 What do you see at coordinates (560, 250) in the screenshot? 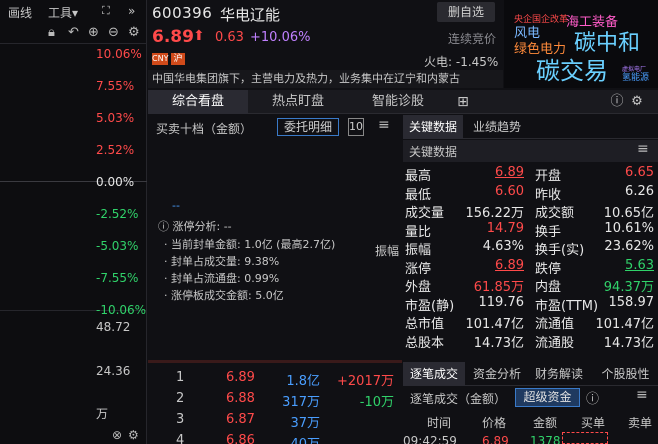
I see `key-data-label: 换手(实)` at bounding box center [560, 250].